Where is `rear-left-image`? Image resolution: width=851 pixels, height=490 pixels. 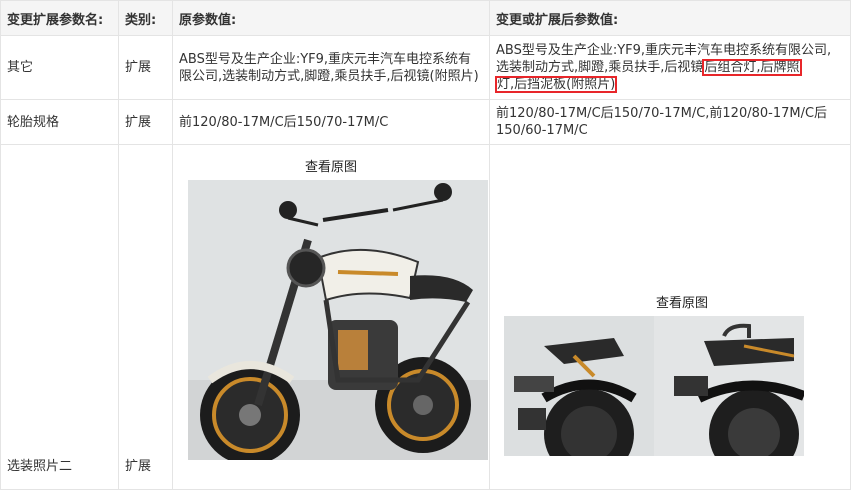 rear-left-image is located at coordinates (579, 386).